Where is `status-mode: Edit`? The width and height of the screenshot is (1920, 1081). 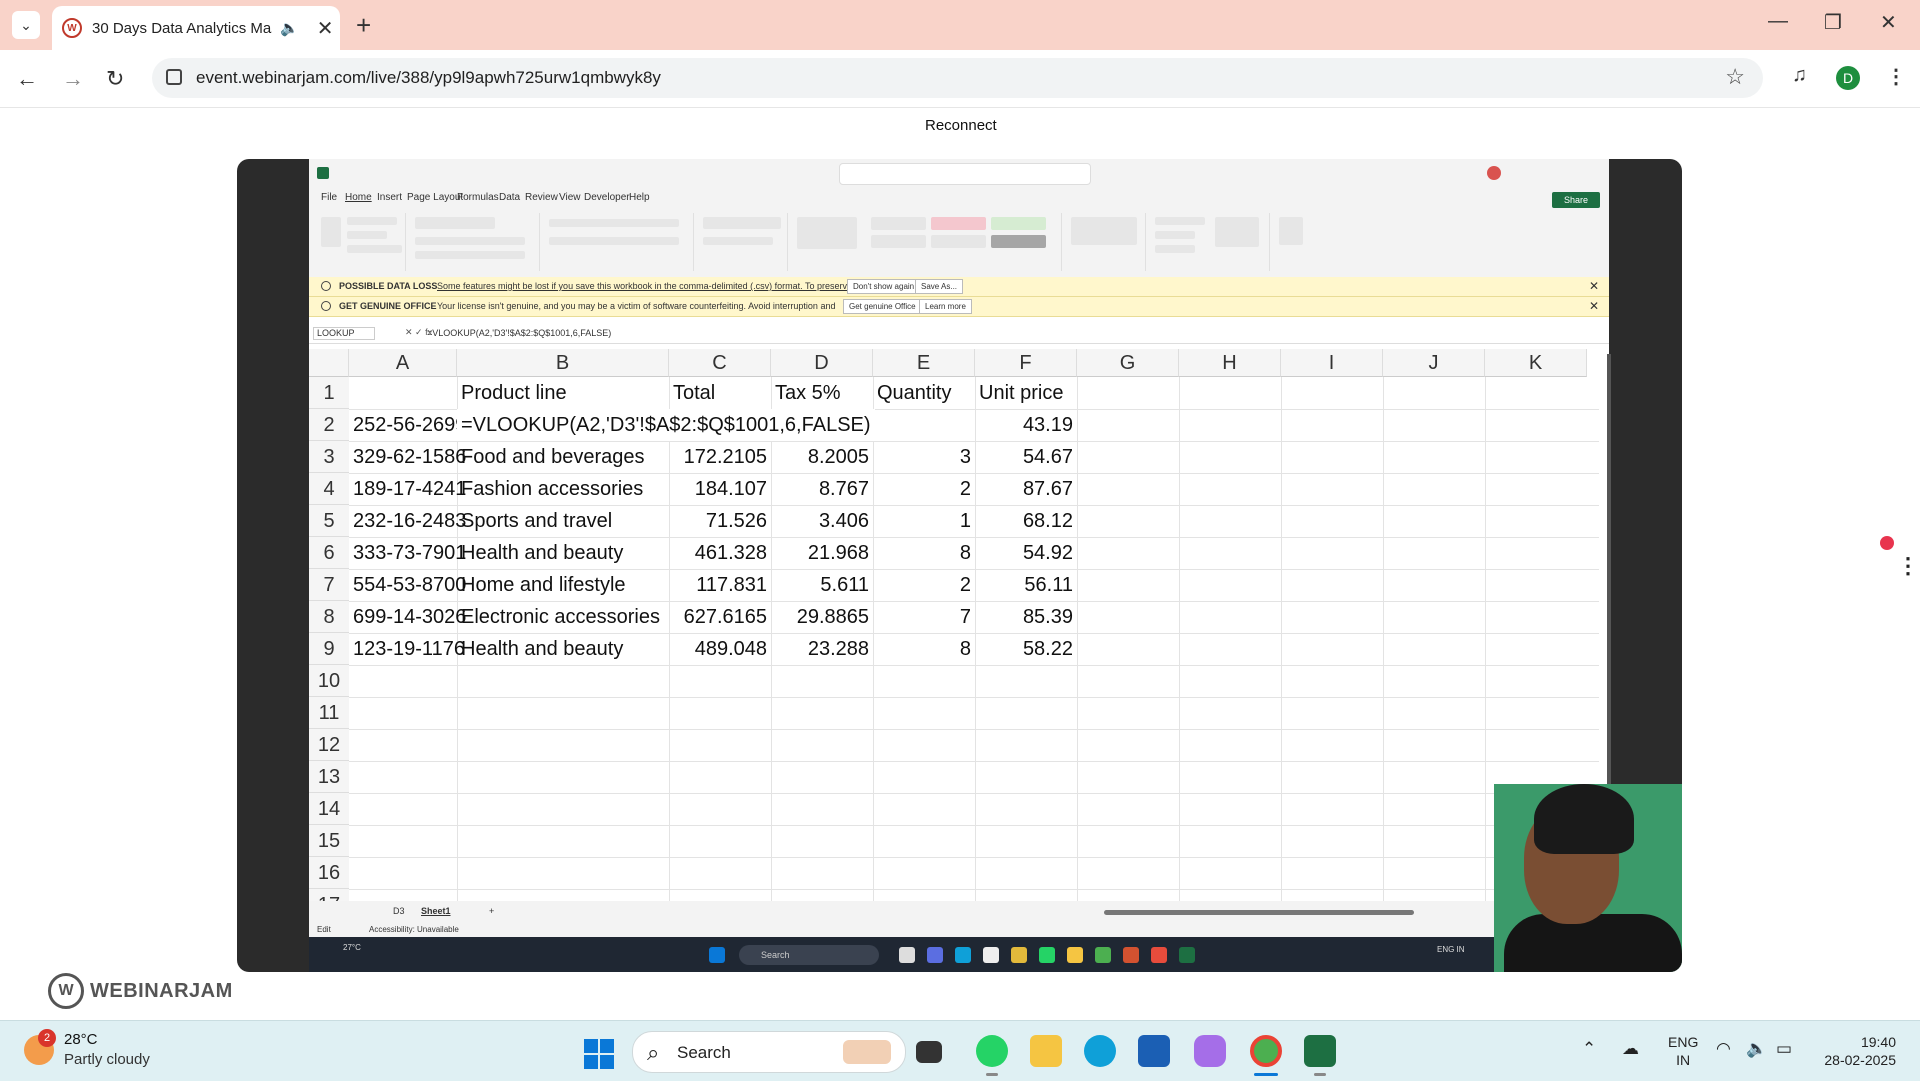 status-mode: Edit is located at coordinates (324, 929).